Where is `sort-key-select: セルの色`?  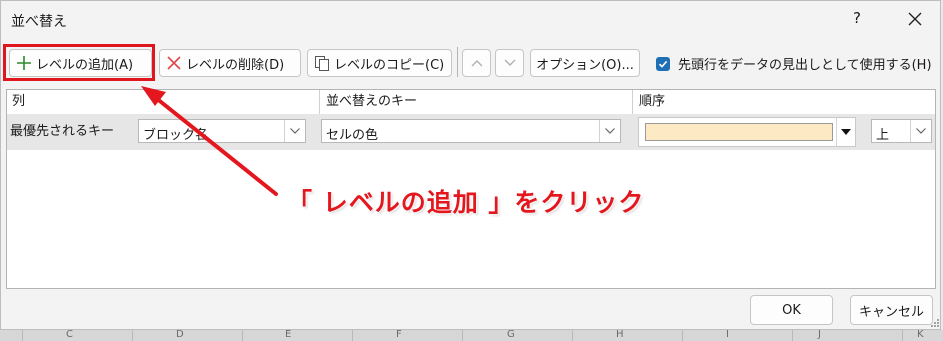
sort-key-select: セルの色 is located at coordinates (471, 131).